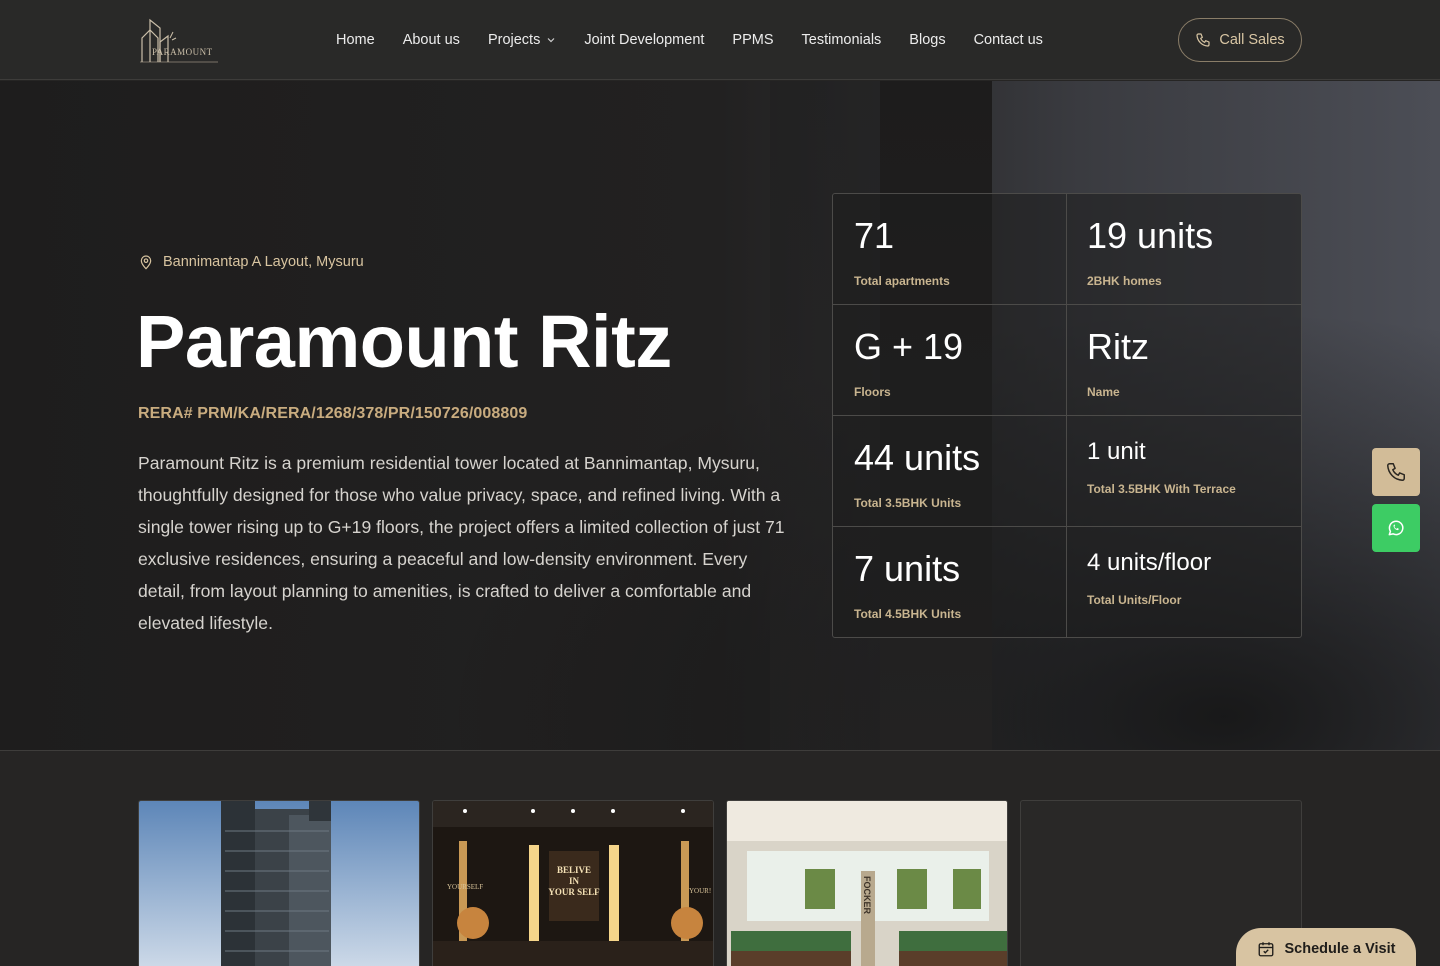 This screenshot has height=966, width=1440. I want to click on location-text: Bannimantap A Layout, Mysuru, so click(263, 262).